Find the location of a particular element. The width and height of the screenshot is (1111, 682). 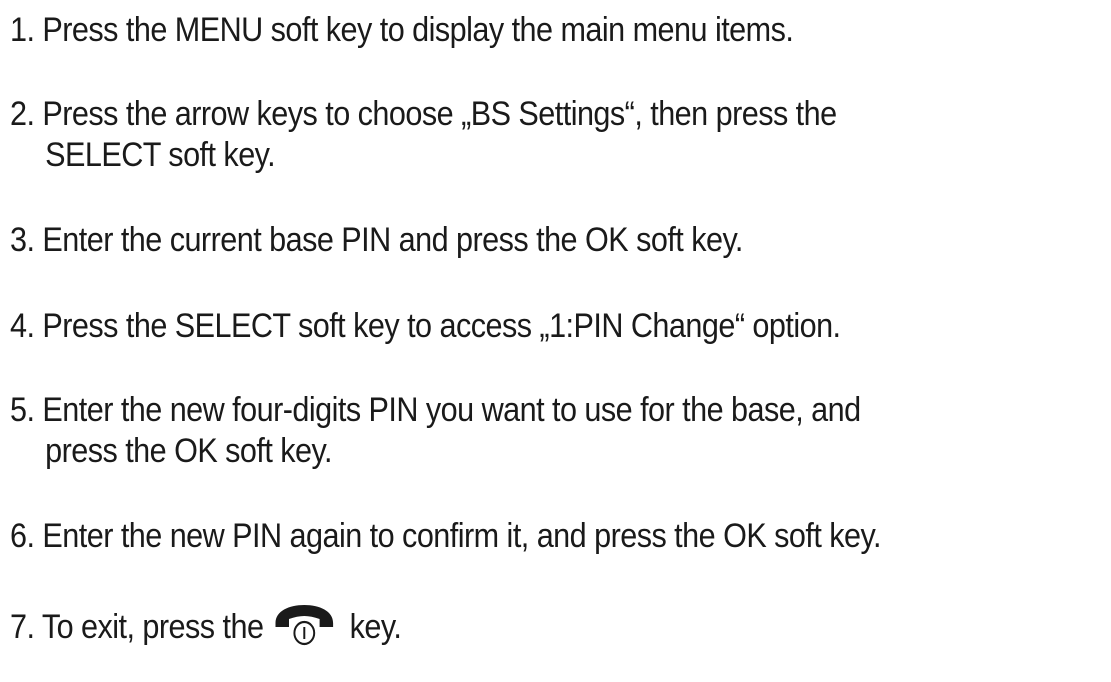

step-number: 3. is located at coordinates (22, 240).